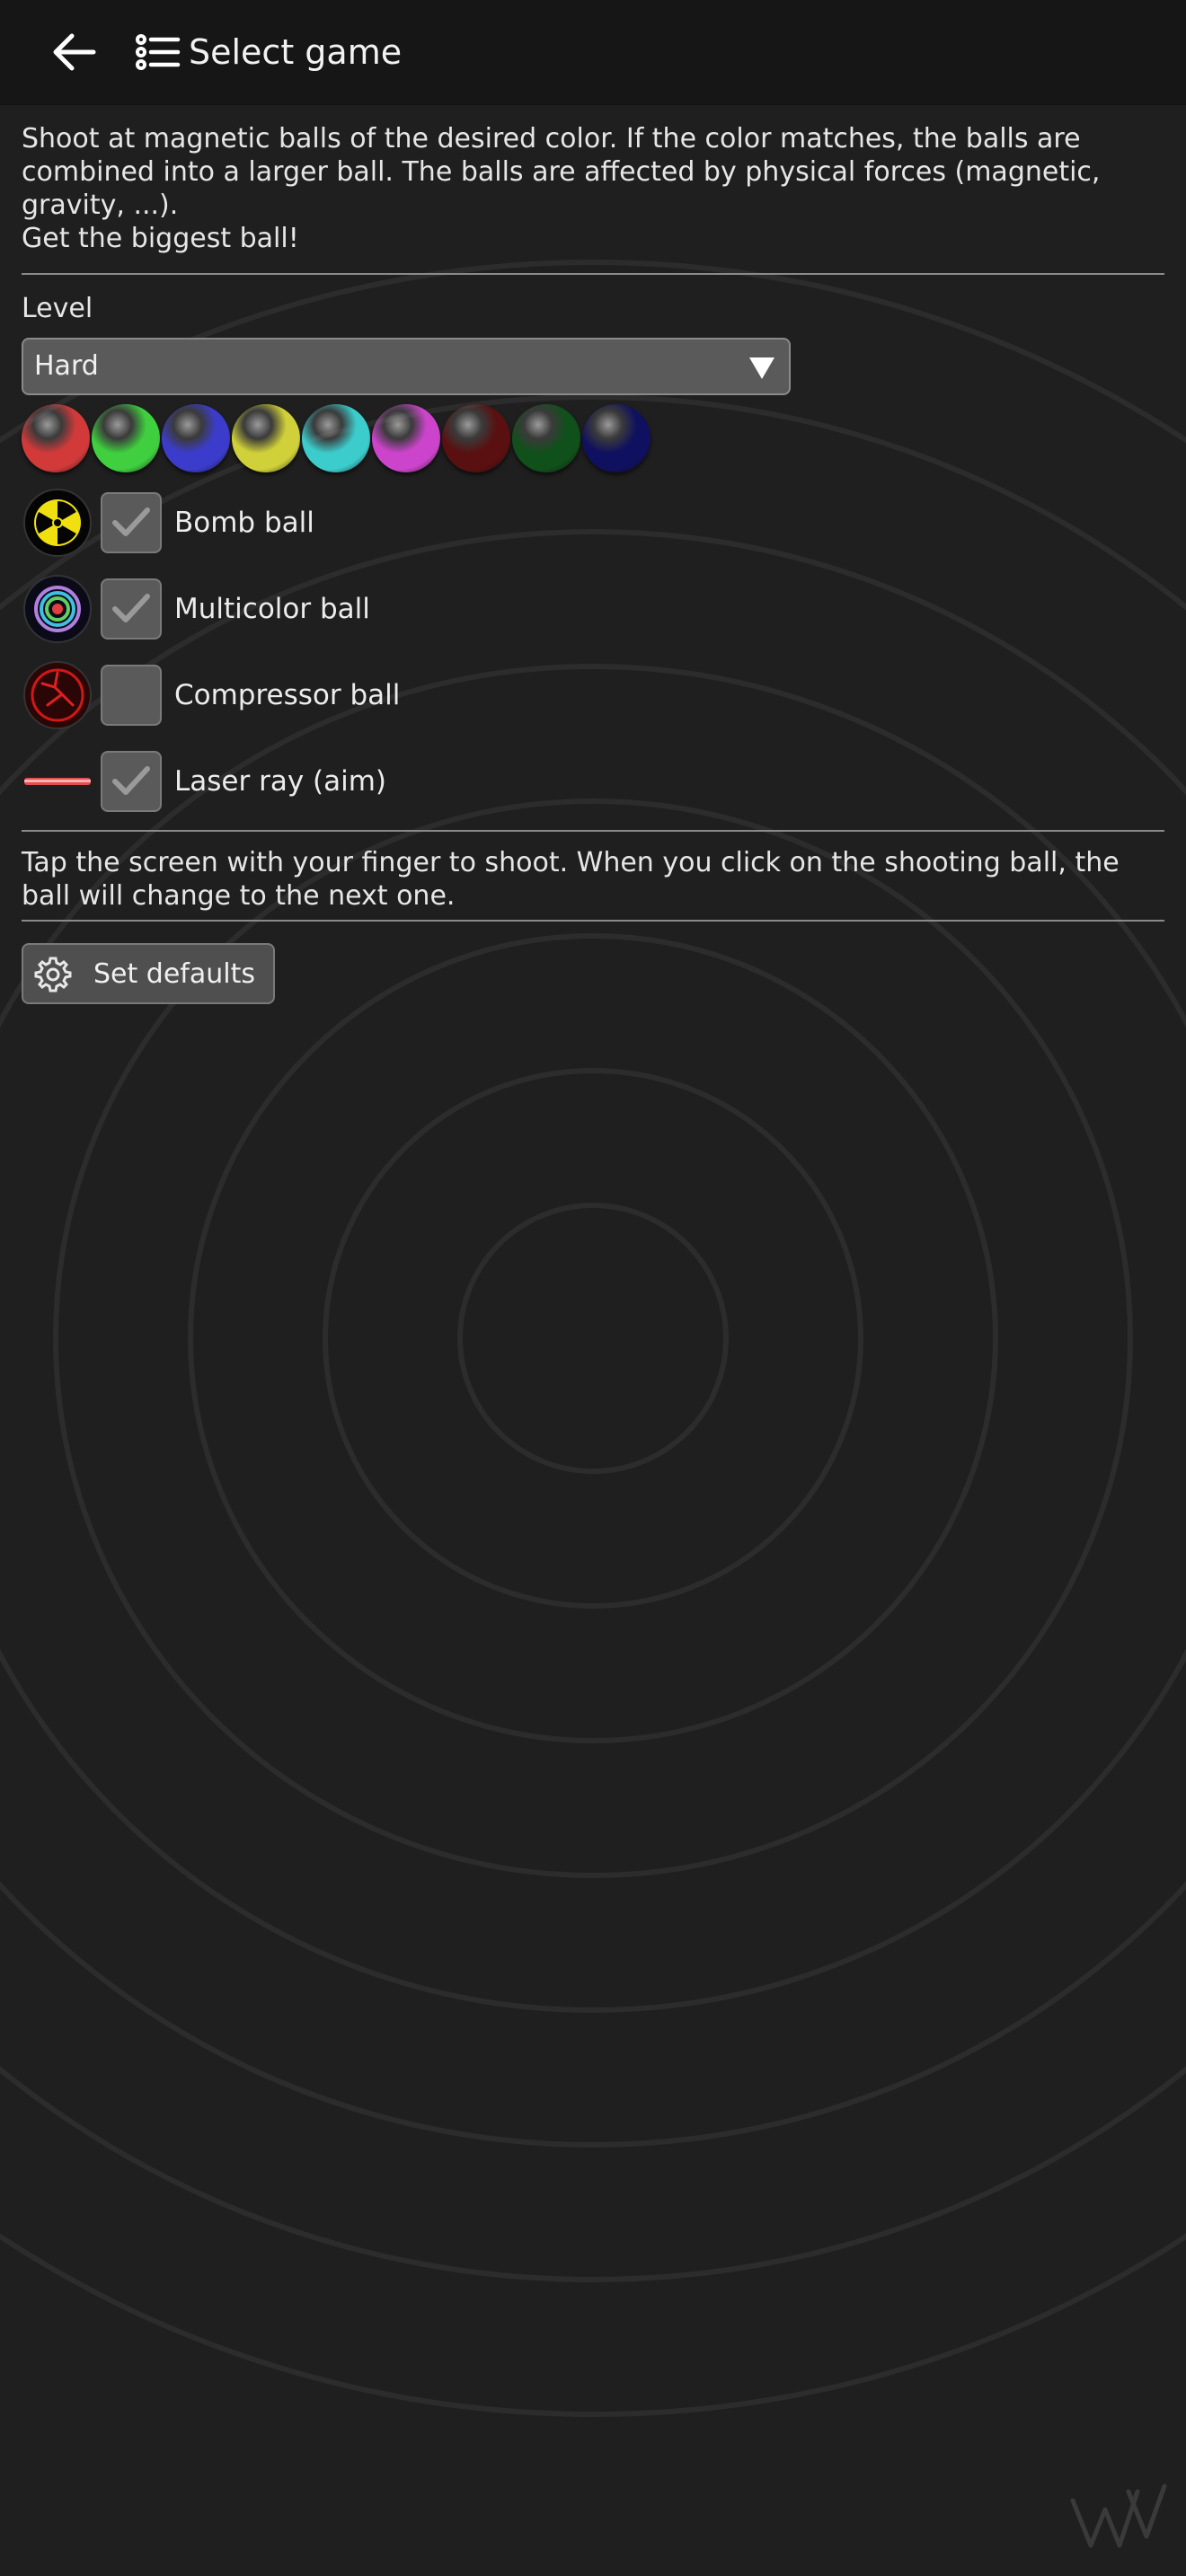  I want to click on option-laser-ray: Laser ray (aim), so click(593, 781).